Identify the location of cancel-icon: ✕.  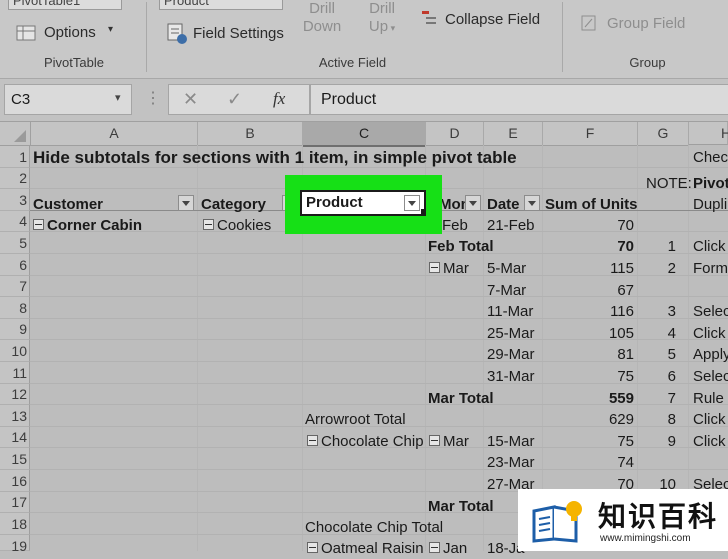
(190, 99).